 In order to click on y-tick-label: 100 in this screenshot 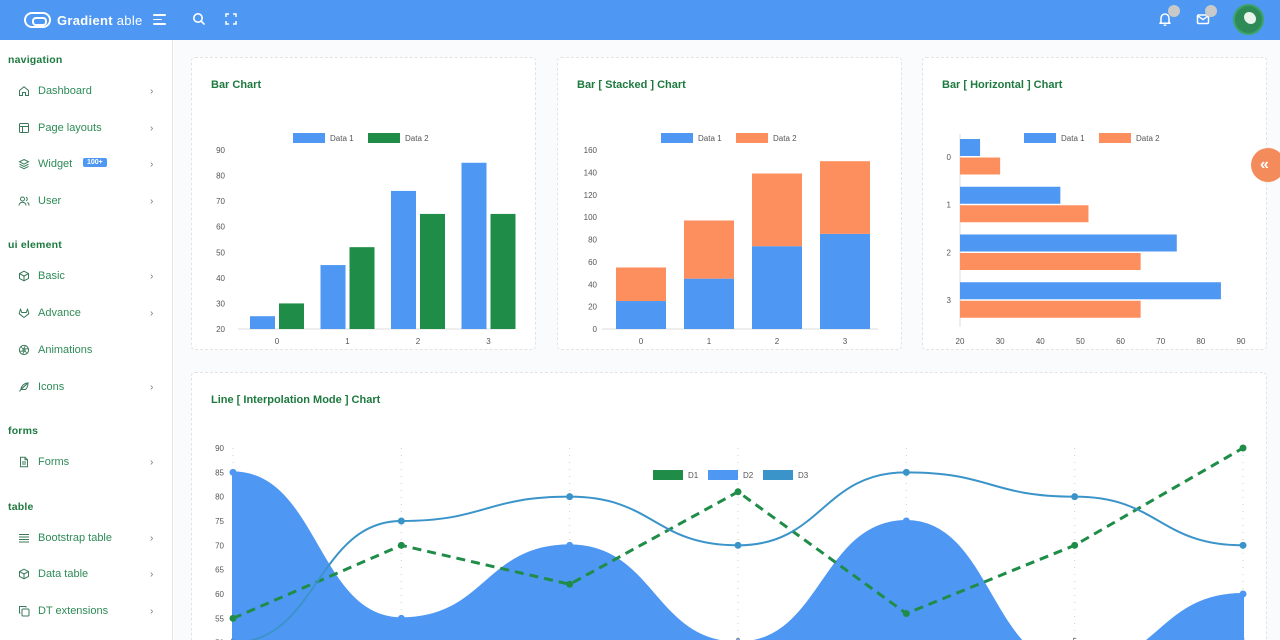, I will do `click(591, 217)`.